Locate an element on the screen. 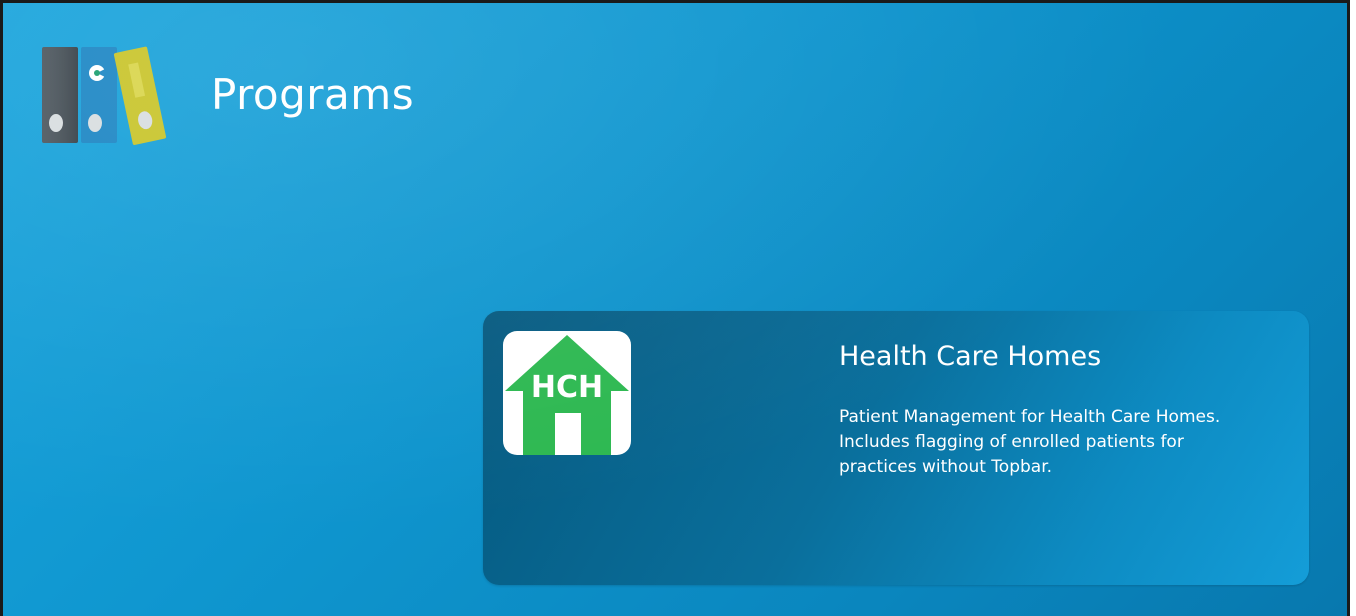 Image resolution: width=1356 pixels, height=616 pixels. house-icon: HCH is located at coordinates (567, 393).